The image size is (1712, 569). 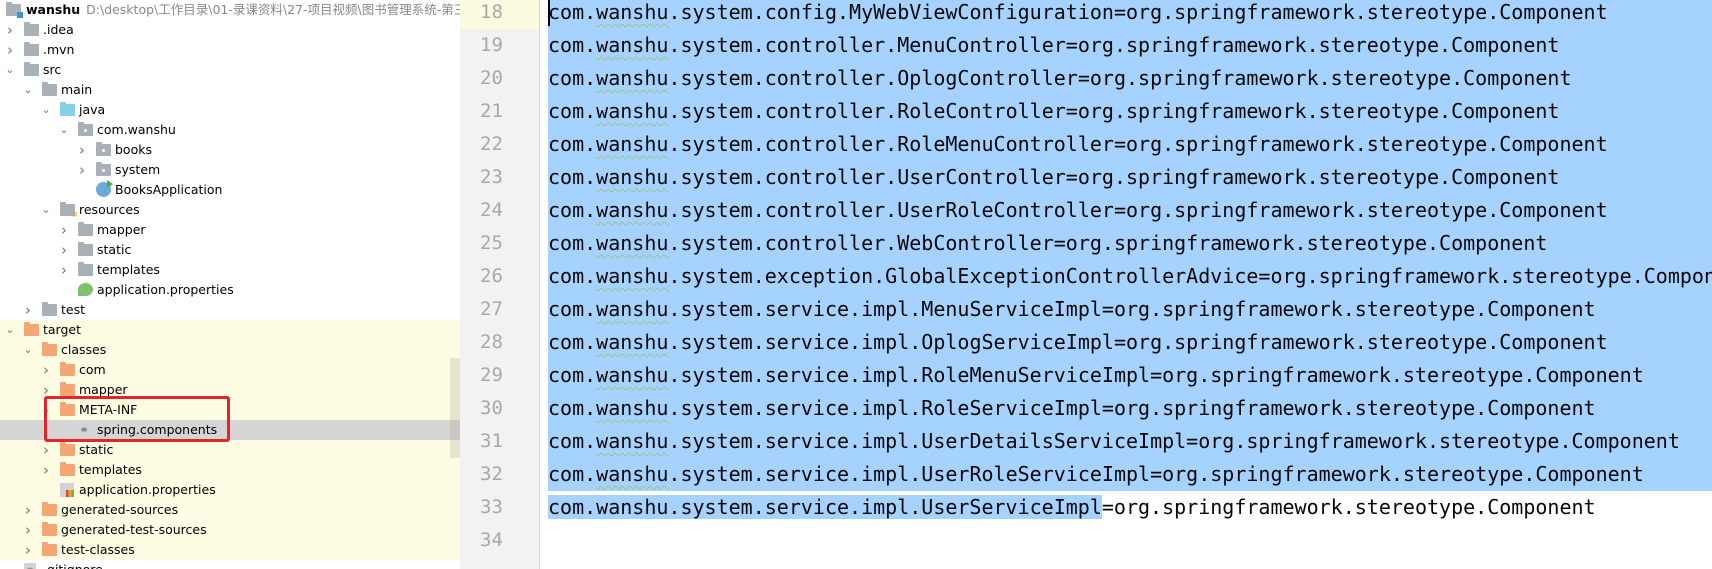 I want to click on resources-folder-icon, so click(x=69, y=211).